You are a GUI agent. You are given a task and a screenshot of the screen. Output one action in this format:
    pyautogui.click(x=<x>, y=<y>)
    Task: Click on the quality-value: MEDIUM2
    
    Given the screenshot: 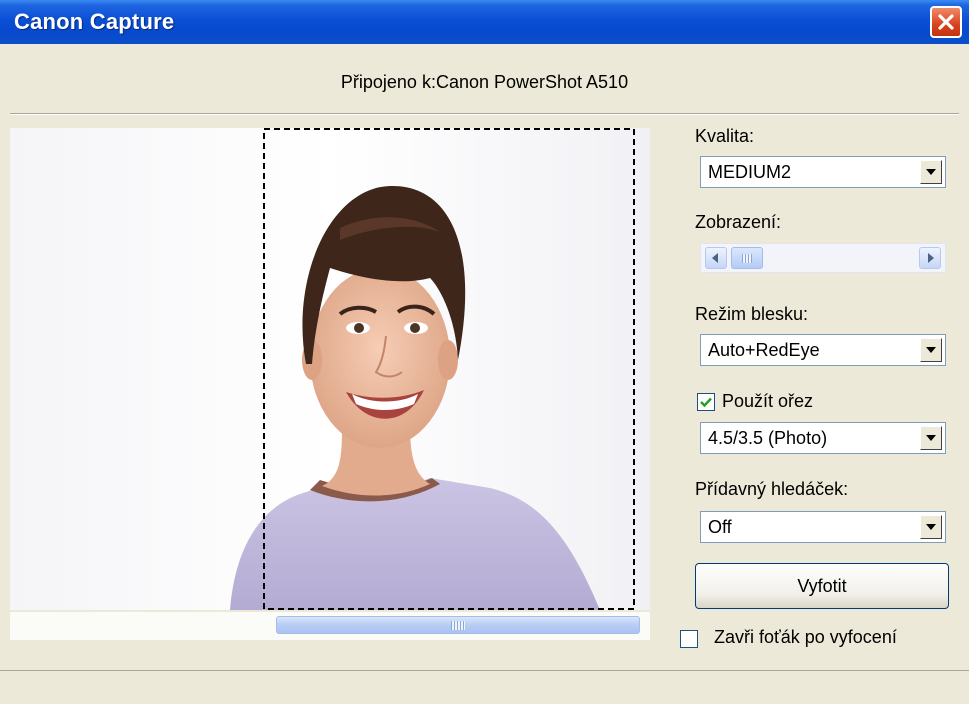 What is the action you would take?
    pyautogui.click(x=750, y=172)
    